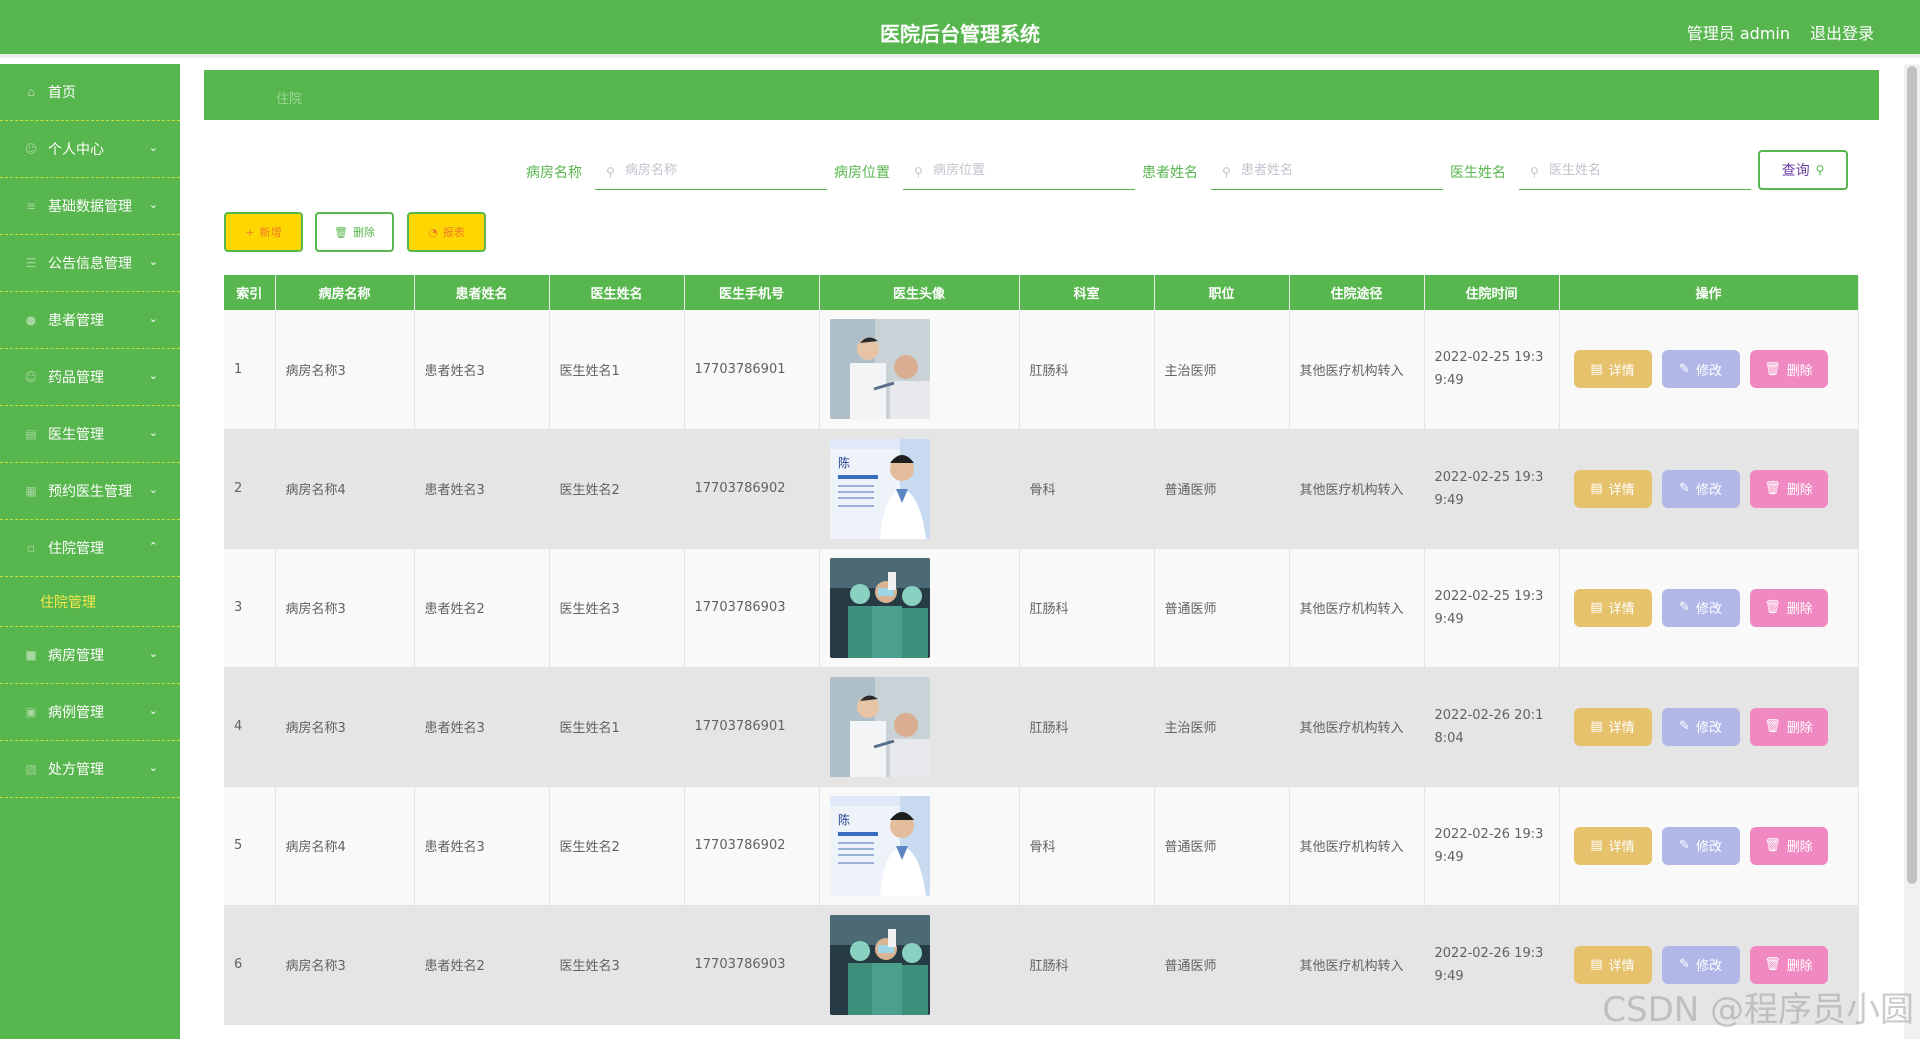 The width and height of the screenshot is (1920, 1039). What do you see at coordinates (1635, 171) in the screenshot?
I see `doctor-name-input` at bounding box center [1635, 171].